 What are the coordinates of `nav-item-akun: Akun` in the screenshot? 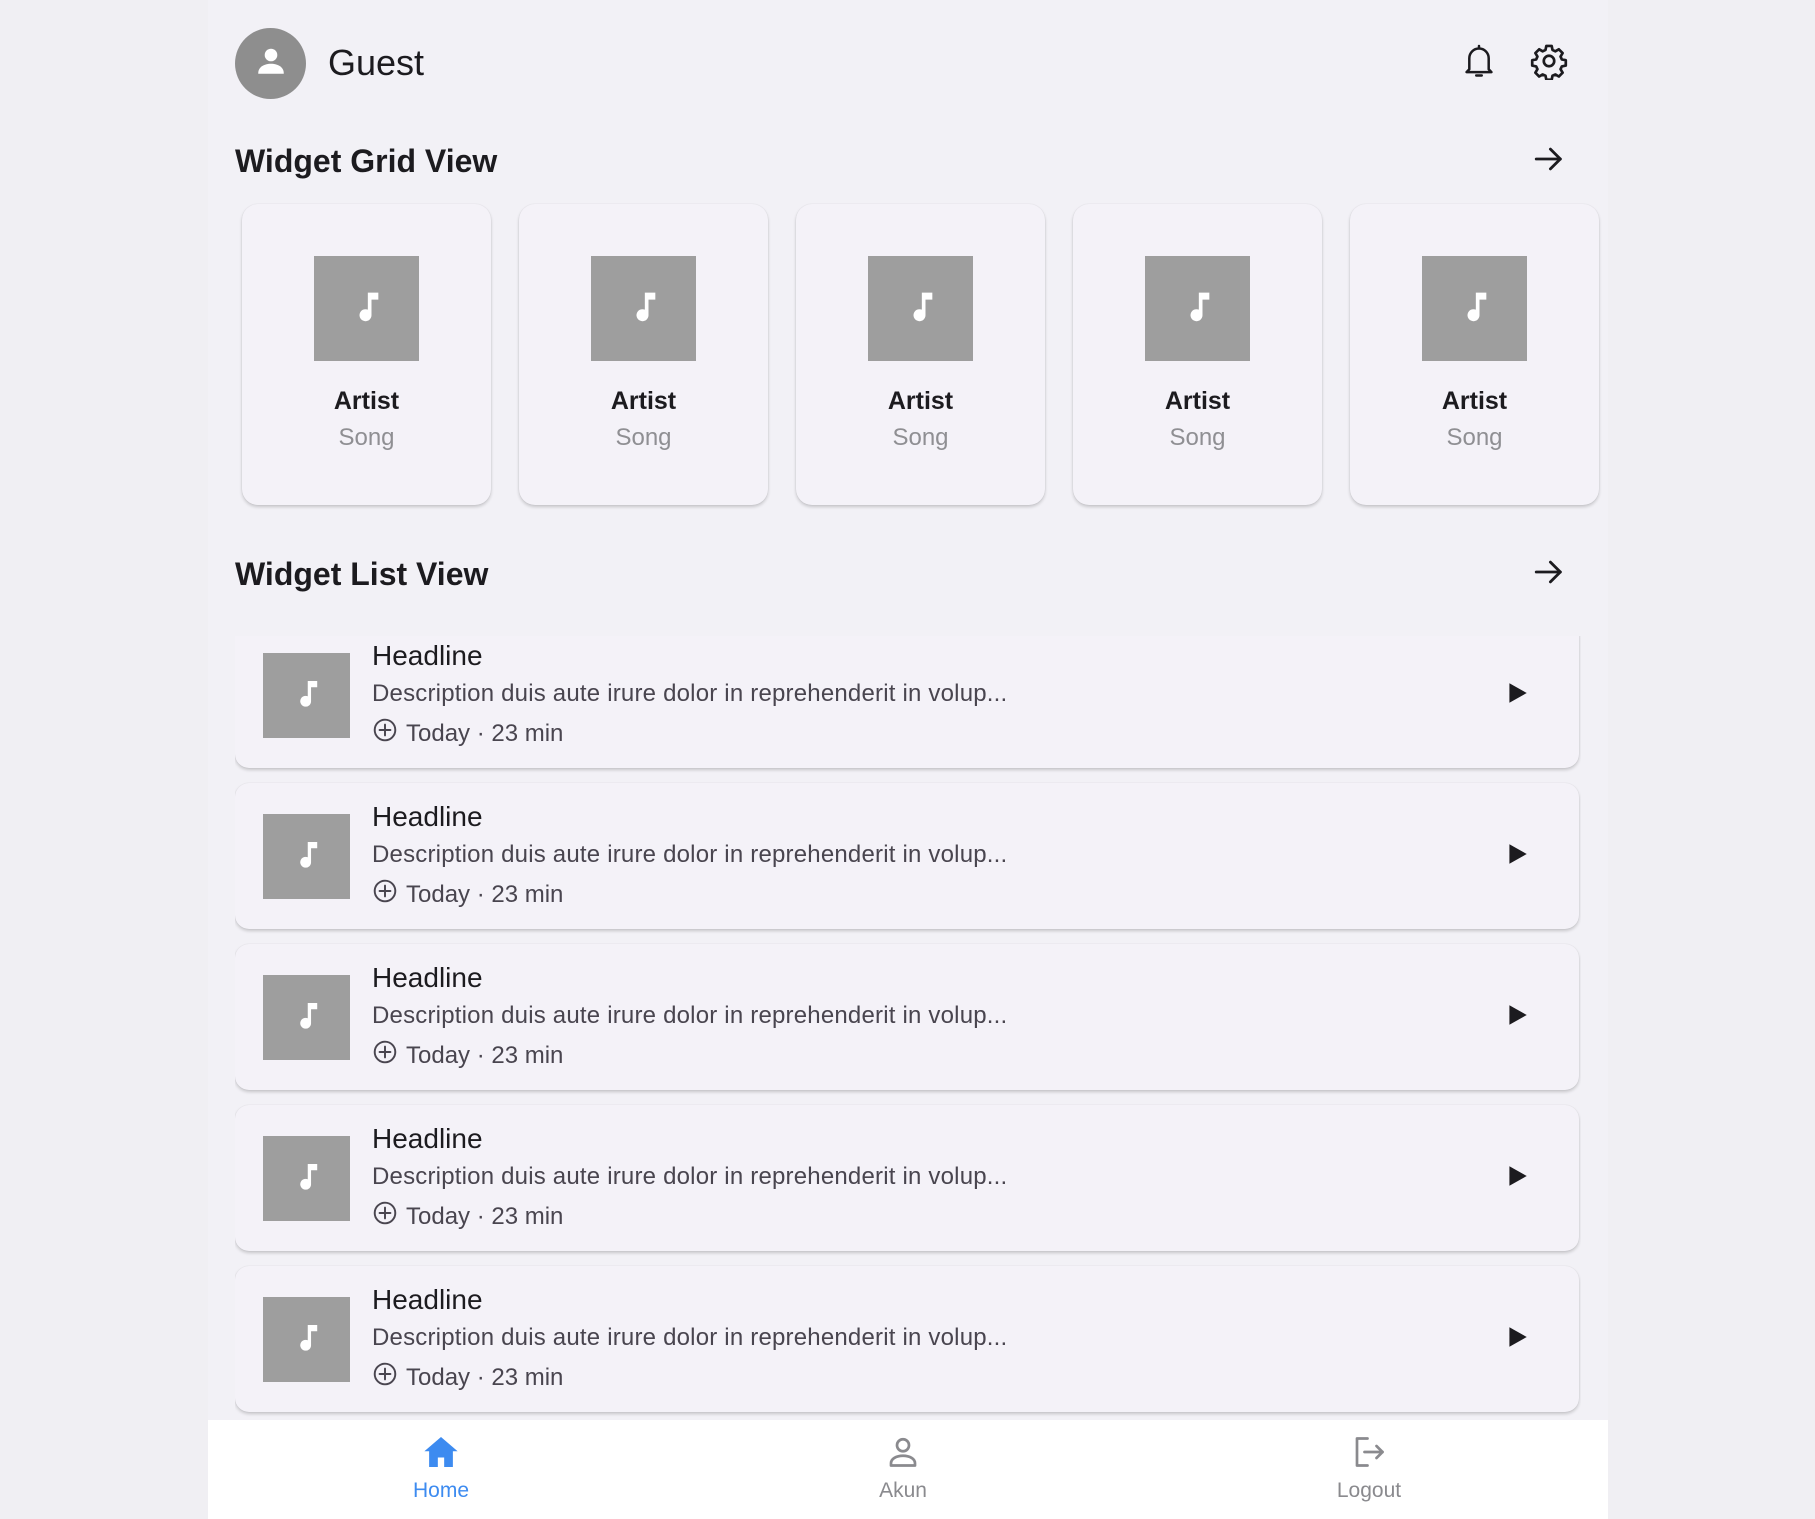 It's located at (903, 1469).